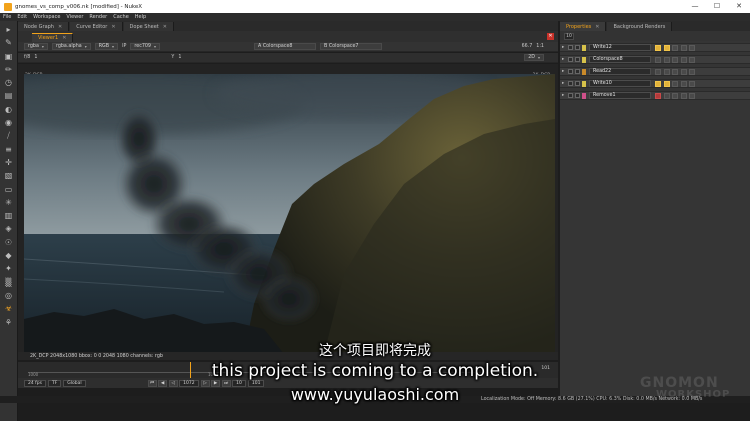 The image size is (750, 421). What do you see at coordinates (9, 43) in the screenshot?
I see `pen-icon: ✎` at bounding box center [9, 43].